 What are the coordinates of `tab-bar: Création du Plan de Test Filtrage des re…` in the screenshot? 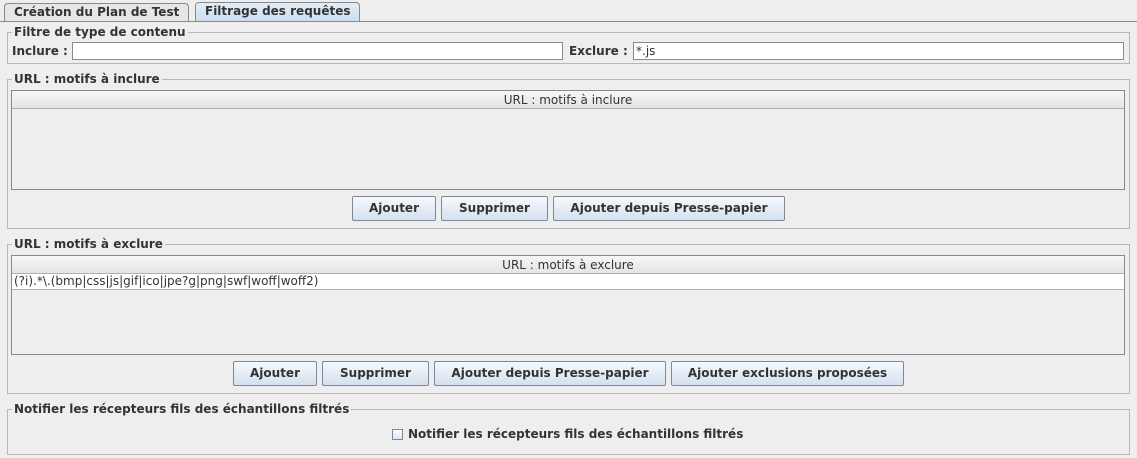 It's located at (568, 11).